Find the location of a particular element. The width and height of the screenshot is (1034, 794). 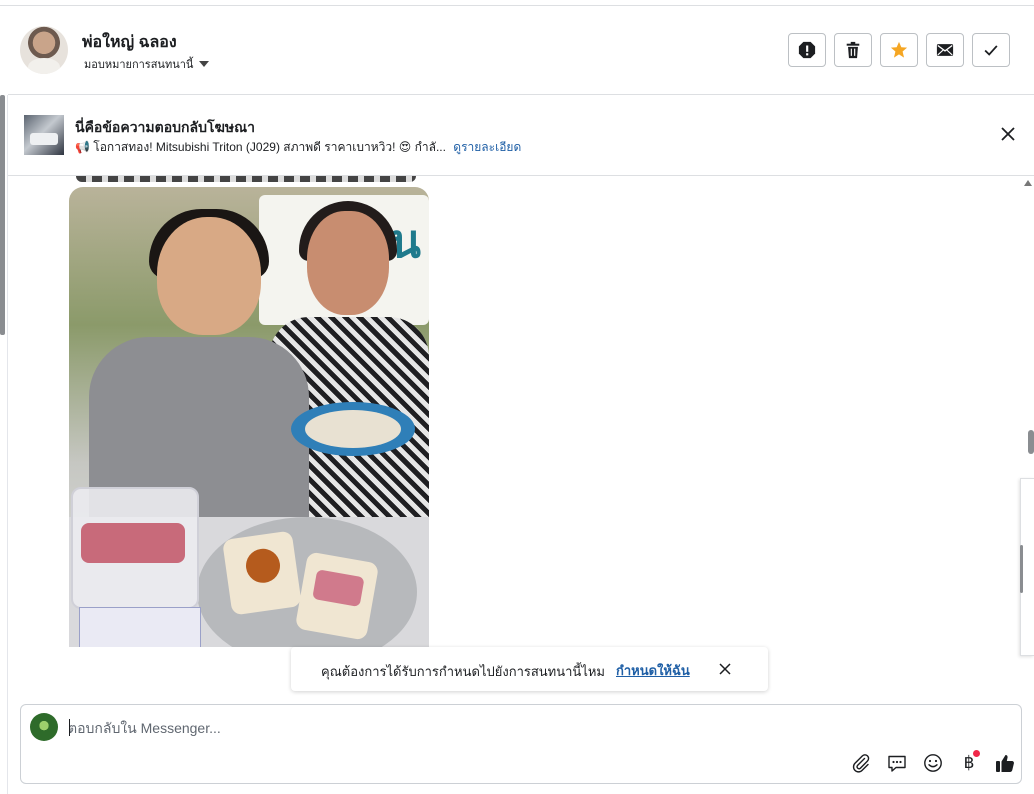

thumbs-up-button is located at coordinates (1005, 763).